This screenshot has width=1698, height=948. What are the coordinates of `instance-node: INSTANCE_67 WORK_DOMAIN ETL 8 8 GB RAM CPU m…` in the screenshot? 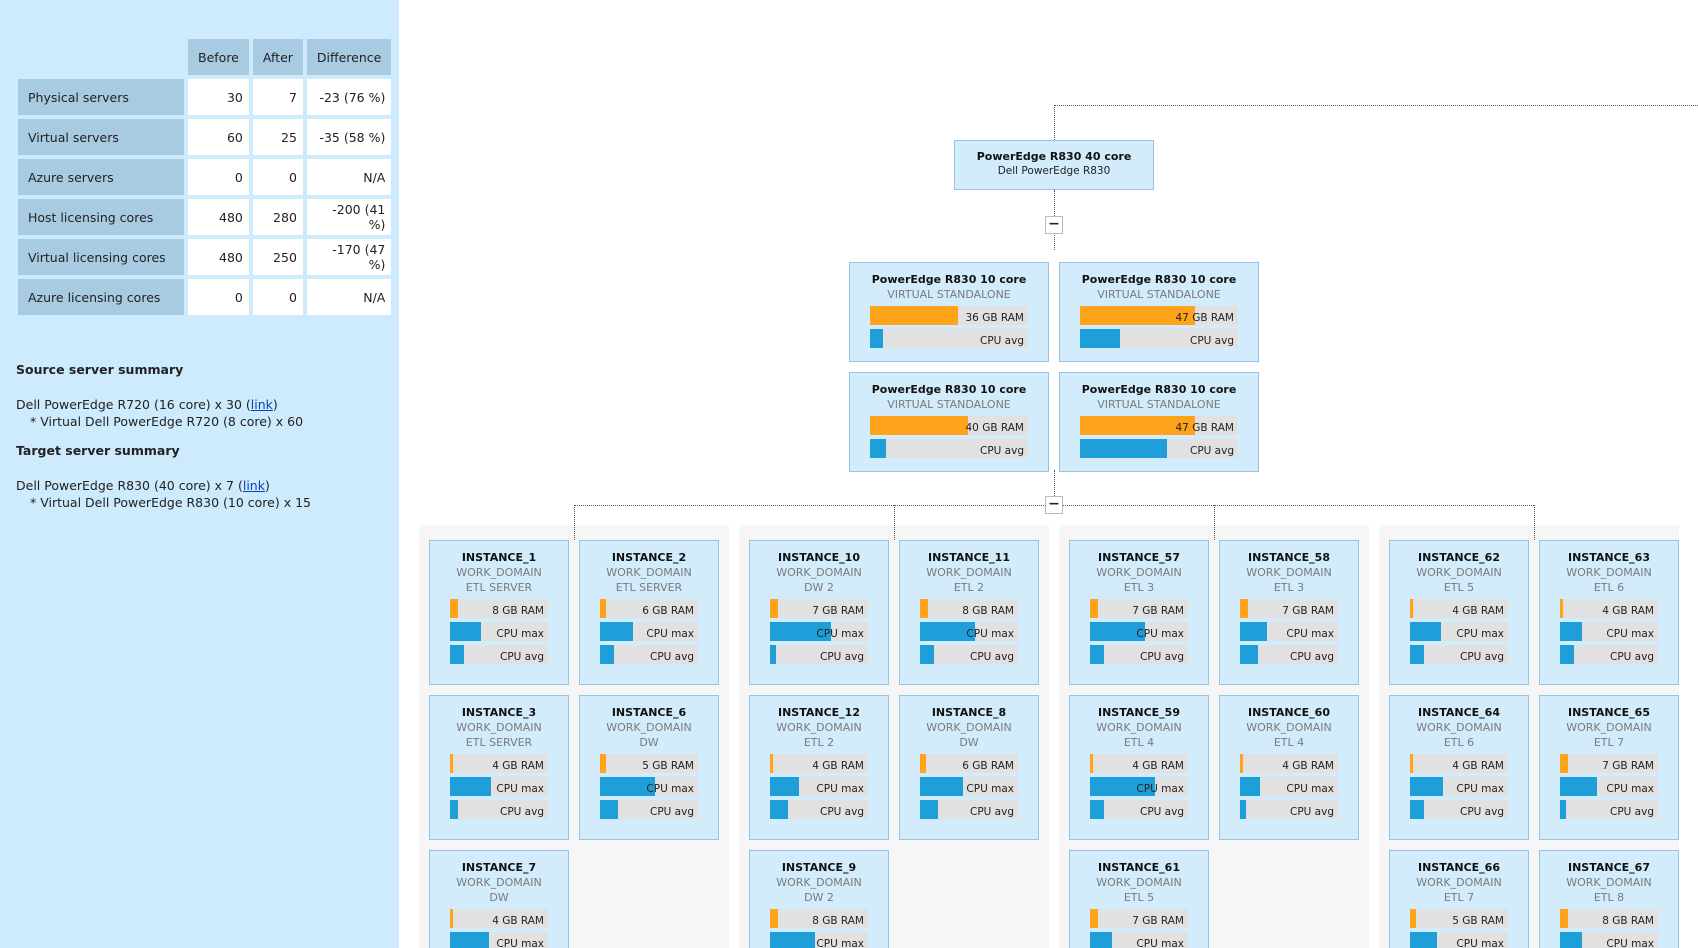 It's located at (1609, 899).